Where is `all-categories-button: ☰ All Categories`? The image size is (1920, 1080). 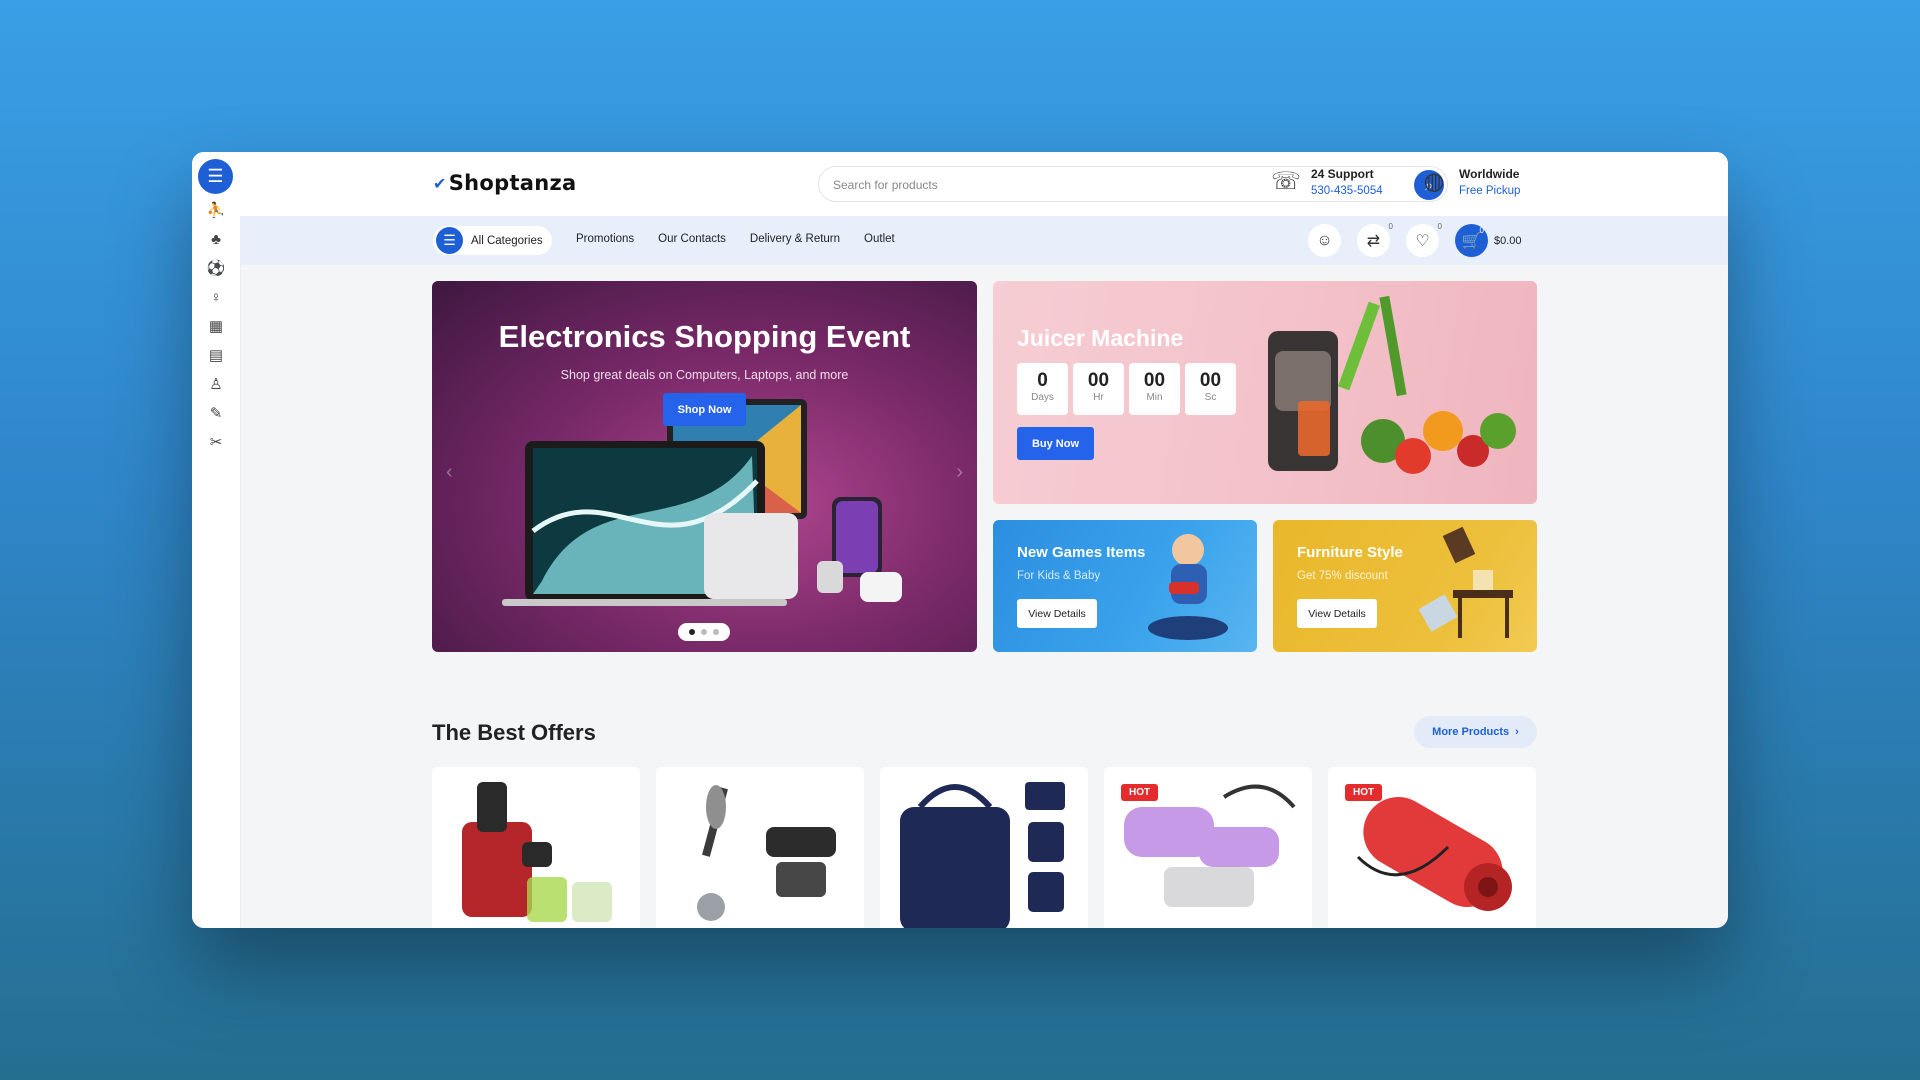 all-categories-button: ☰ All Categories is located at coordinates (492, 240).